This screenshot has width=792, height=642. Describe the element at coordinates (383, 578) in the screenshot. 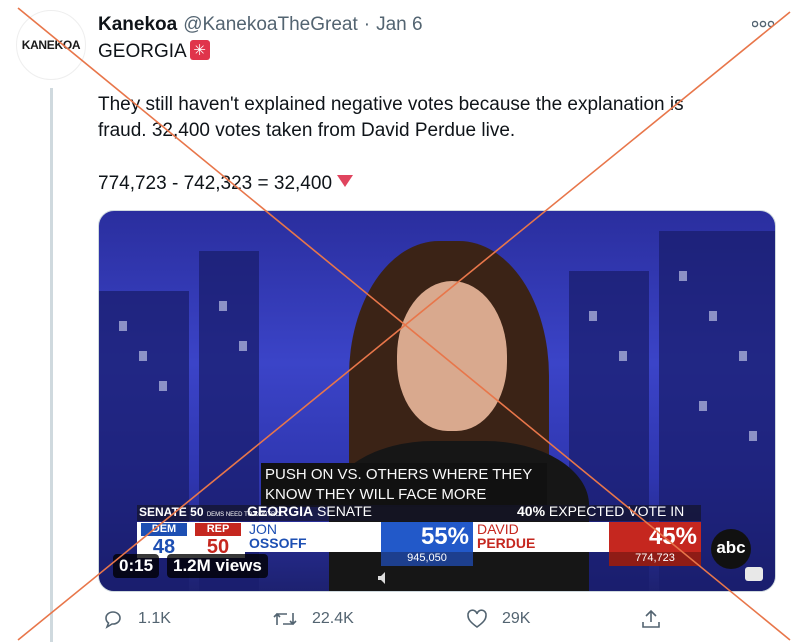

I see `volume-icon` at that location.